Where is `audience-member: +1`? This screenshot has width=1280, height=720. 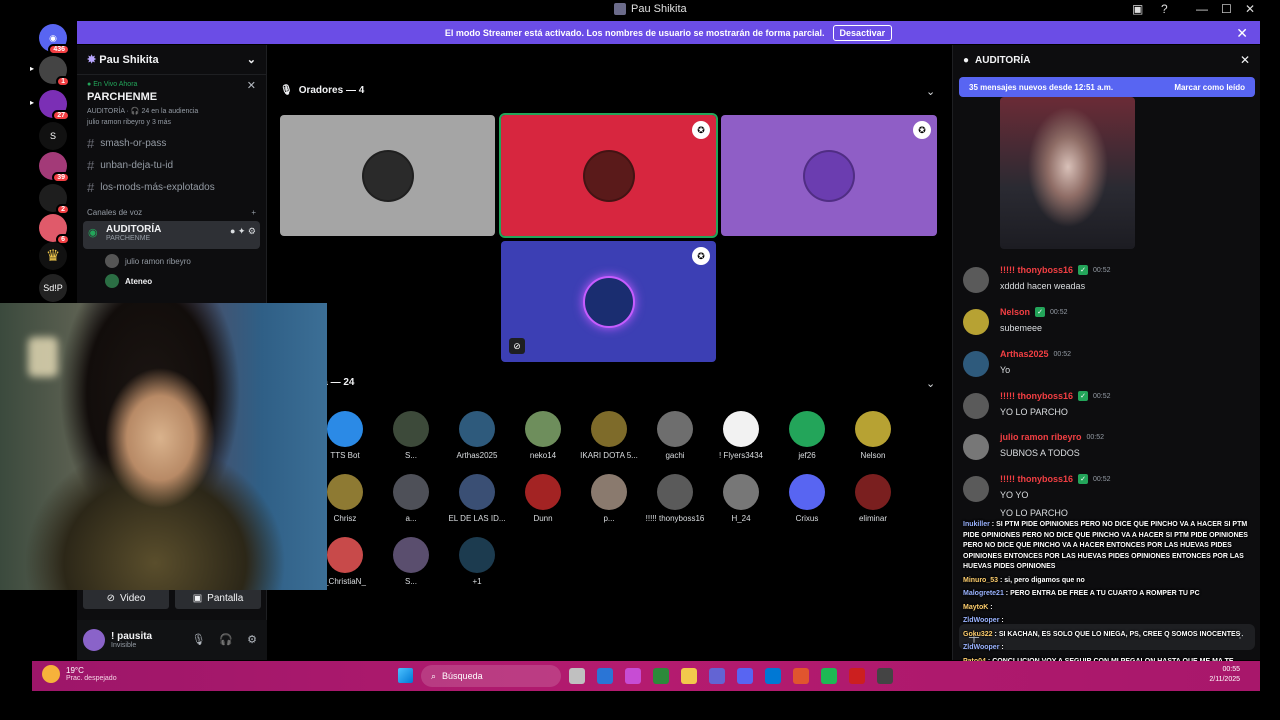
audience-member: +1 is located at coordinates (477, 561).